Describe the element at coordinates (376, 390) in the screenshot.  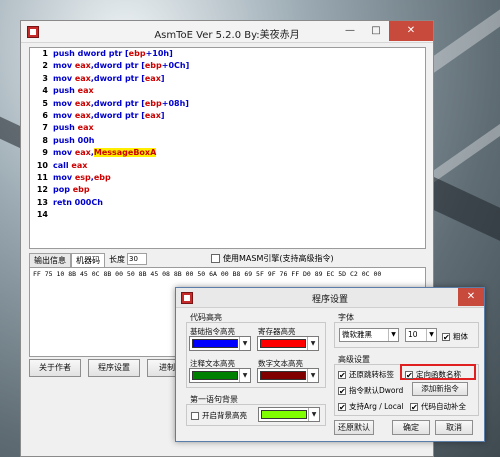
I see `default-dword-label: 指令默认Dword` at that location.